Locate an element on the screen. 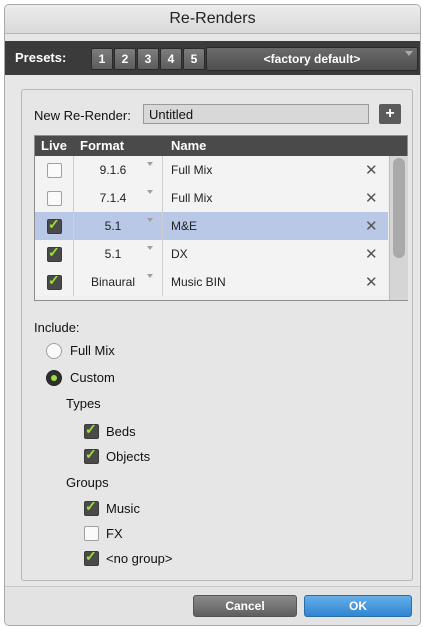 This screenshot has height=628, width=423. format-selector: 7.1.4 is located at coordinates (118, 198).